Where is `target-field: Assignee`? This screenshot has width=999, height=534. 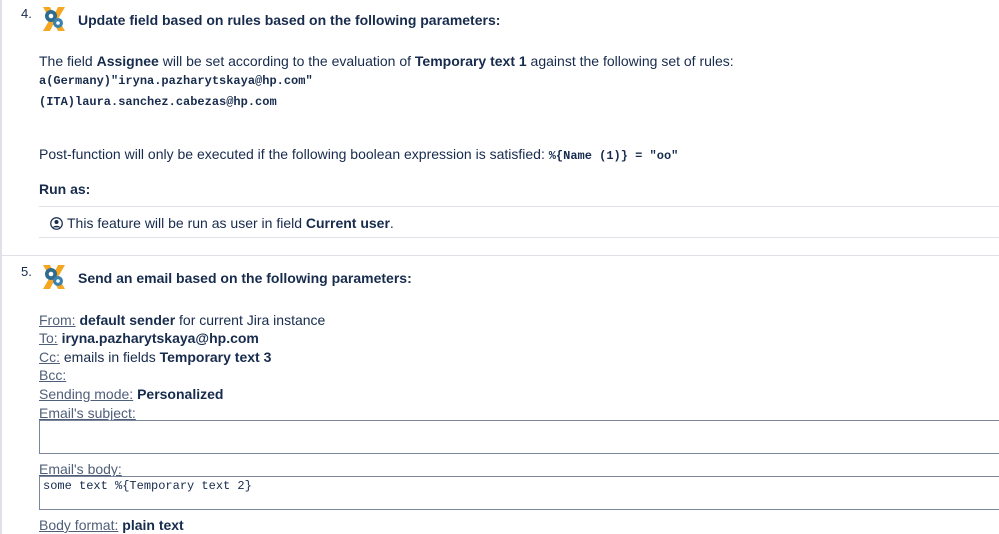
target-field: Assignee is located at coordinates (127, 61).